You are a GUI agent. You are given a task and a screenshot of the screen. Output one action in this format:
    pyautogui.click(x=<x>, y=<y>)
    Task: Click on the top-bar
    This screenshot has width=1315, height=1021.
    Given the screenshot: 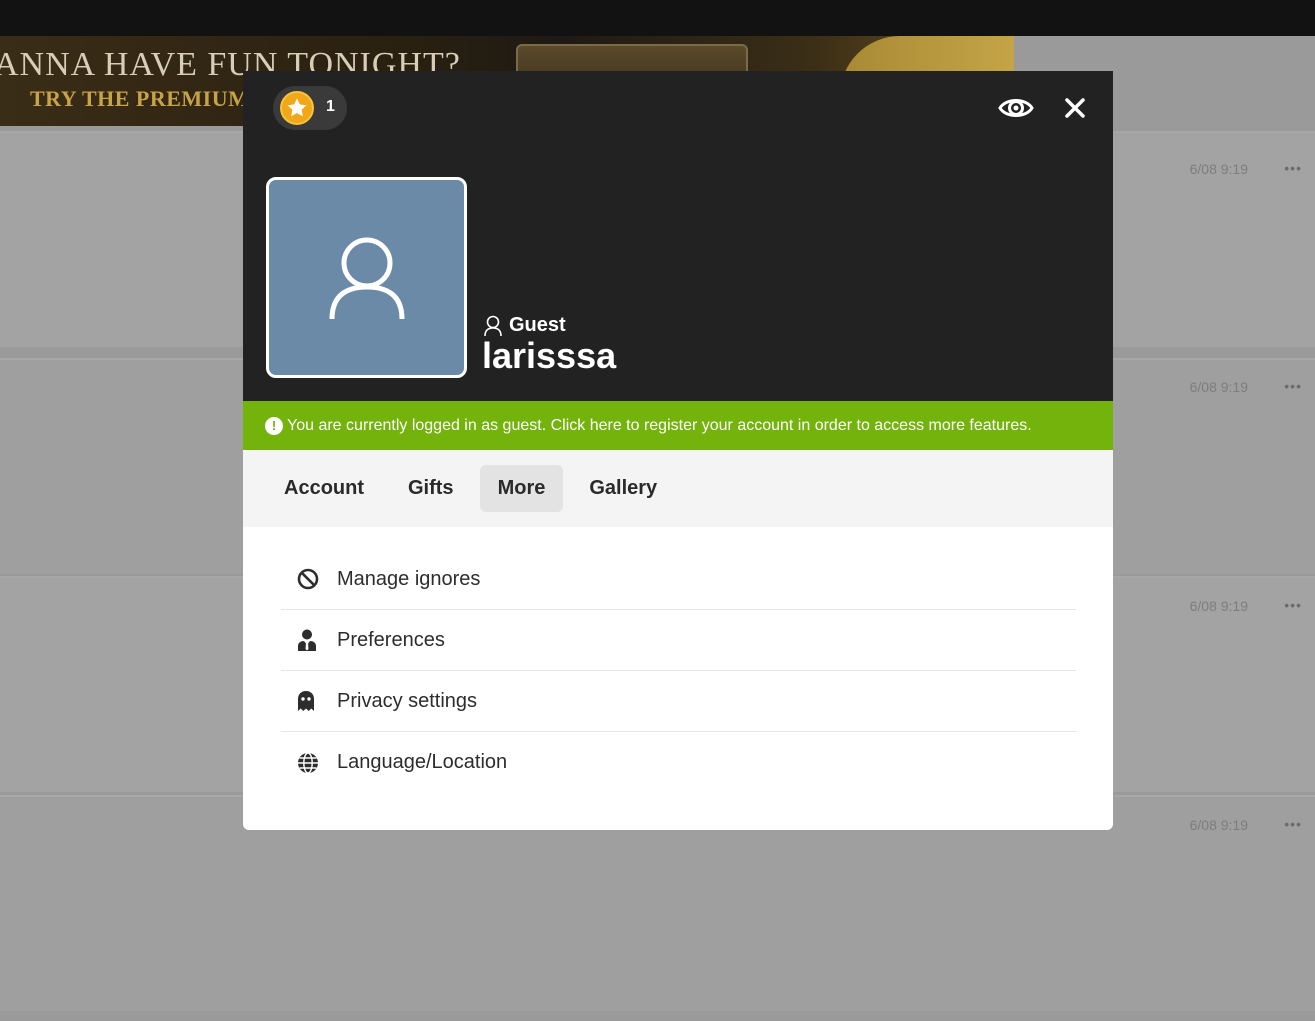 What is the action you would take?
    pyautogui.click(x=657, y=18)
    